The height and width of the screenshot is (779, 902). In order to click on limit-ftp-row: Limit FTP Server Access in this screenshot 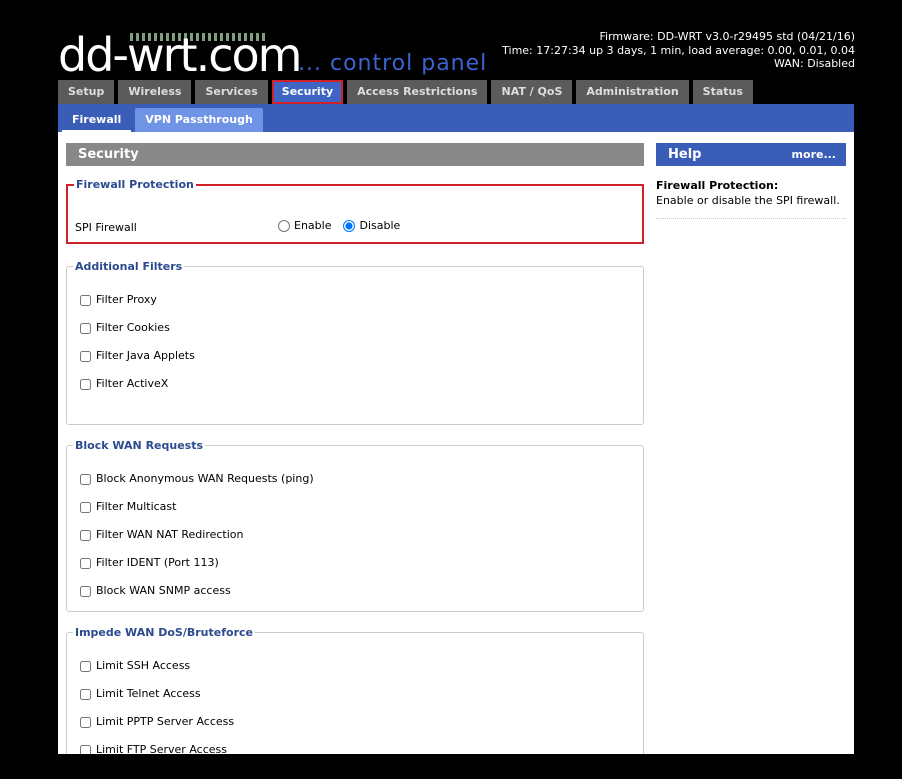, I will do `click(151, 747)`.